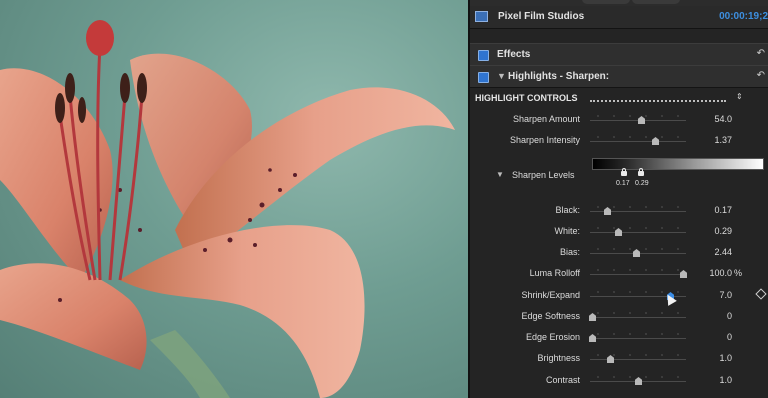 Image resolution: width=768 pixels, height=398 pixels. Describe the element at coordinates (567, 231) in the screenshot. I see `slider-label: White:` at that location.